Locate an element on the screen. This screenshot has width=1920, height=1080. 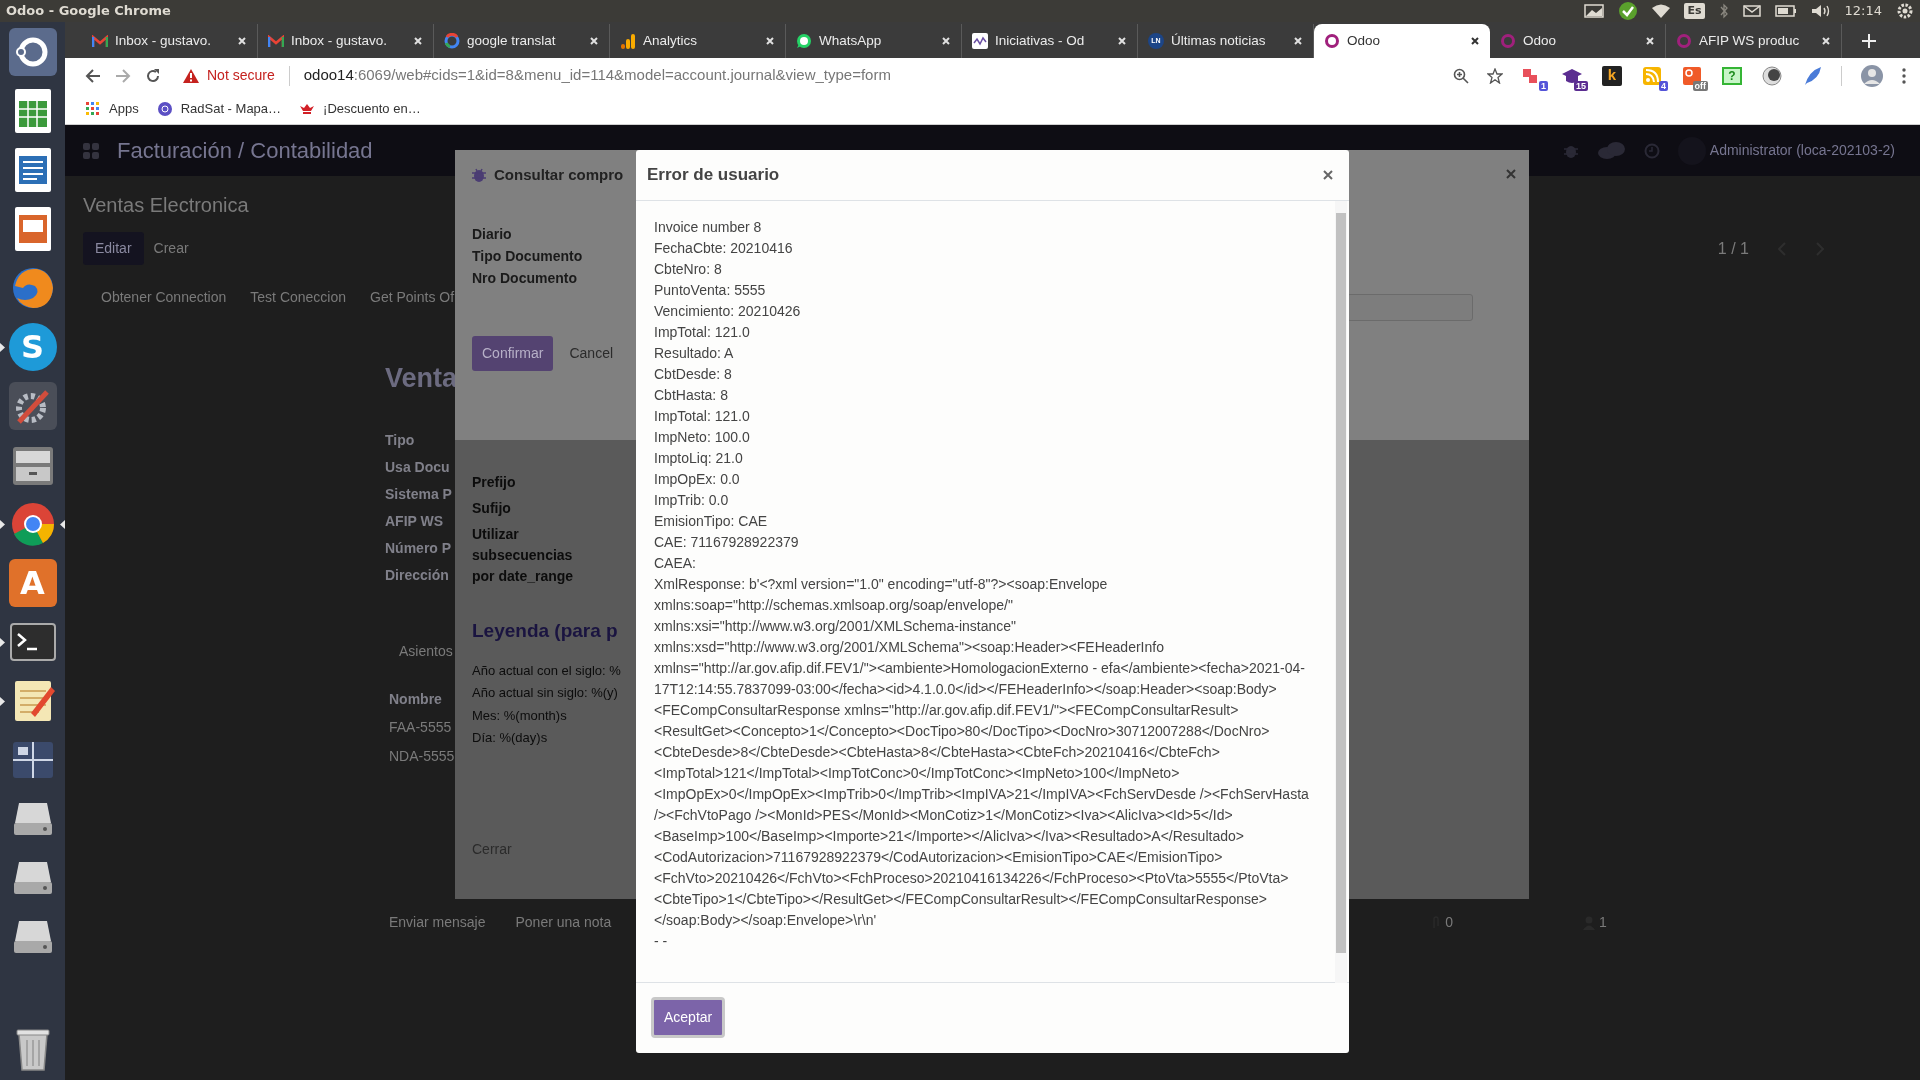
tab-title: google translat is located at coordinates (512, 40).